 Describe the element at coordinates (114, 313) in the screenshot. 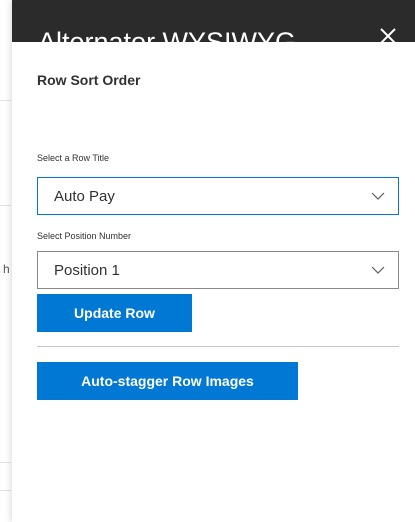

I see `update-row-button: Update Row` at that location.